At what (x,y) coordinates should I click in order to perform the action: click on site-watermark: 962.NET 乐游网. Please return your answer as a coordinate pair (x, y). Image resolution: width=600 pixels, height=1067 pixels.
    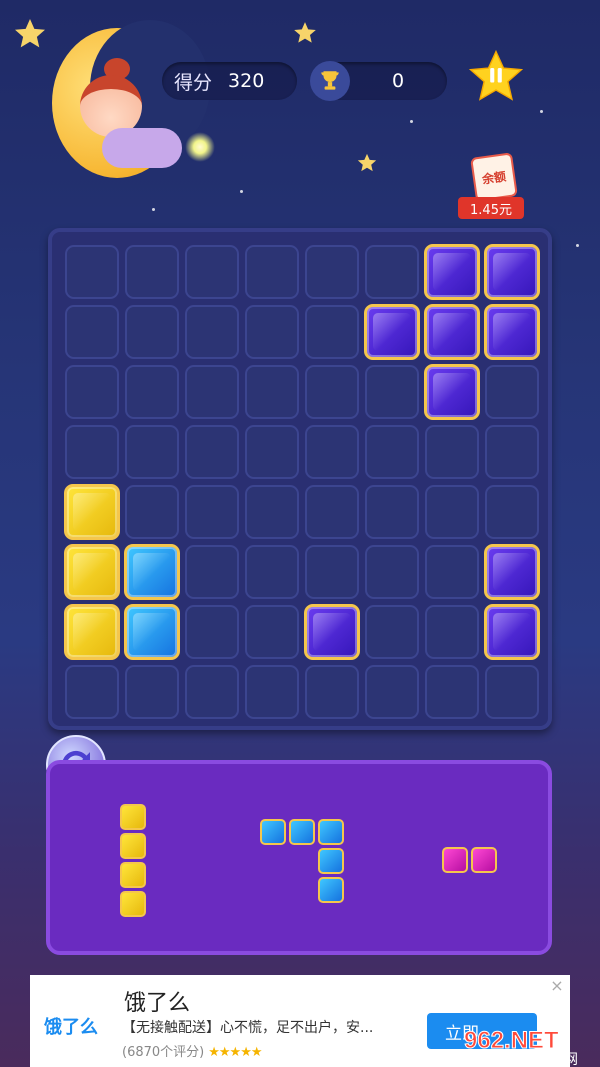
    Looking at the image, I should click on (528, 1040).